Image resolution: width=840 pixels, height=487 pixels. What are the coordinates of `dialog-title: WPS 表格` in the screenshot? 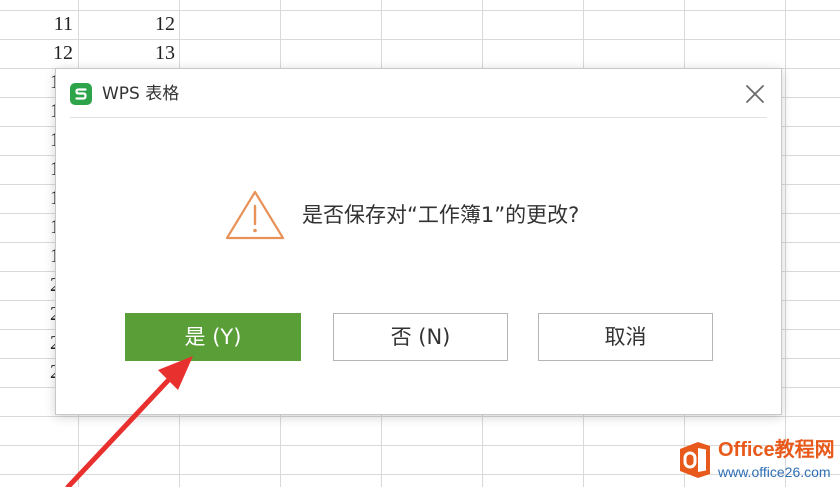 It's located at (141, 94).